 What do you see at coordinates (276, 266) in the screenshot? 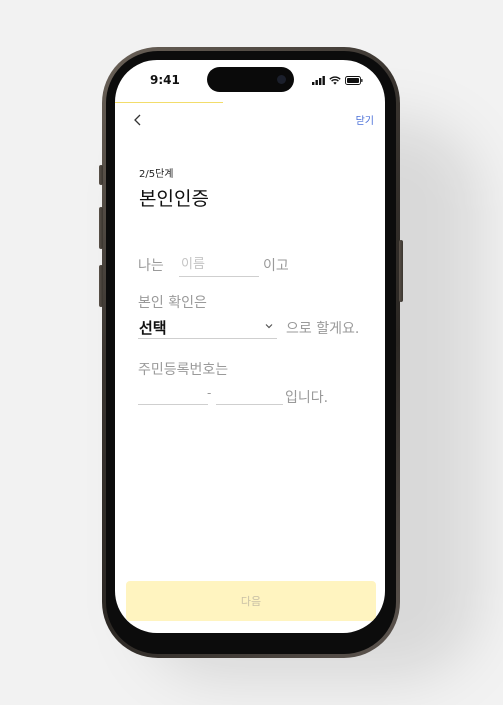
I see `name-suffix-label: 이고` at bounding box center [276, 266].